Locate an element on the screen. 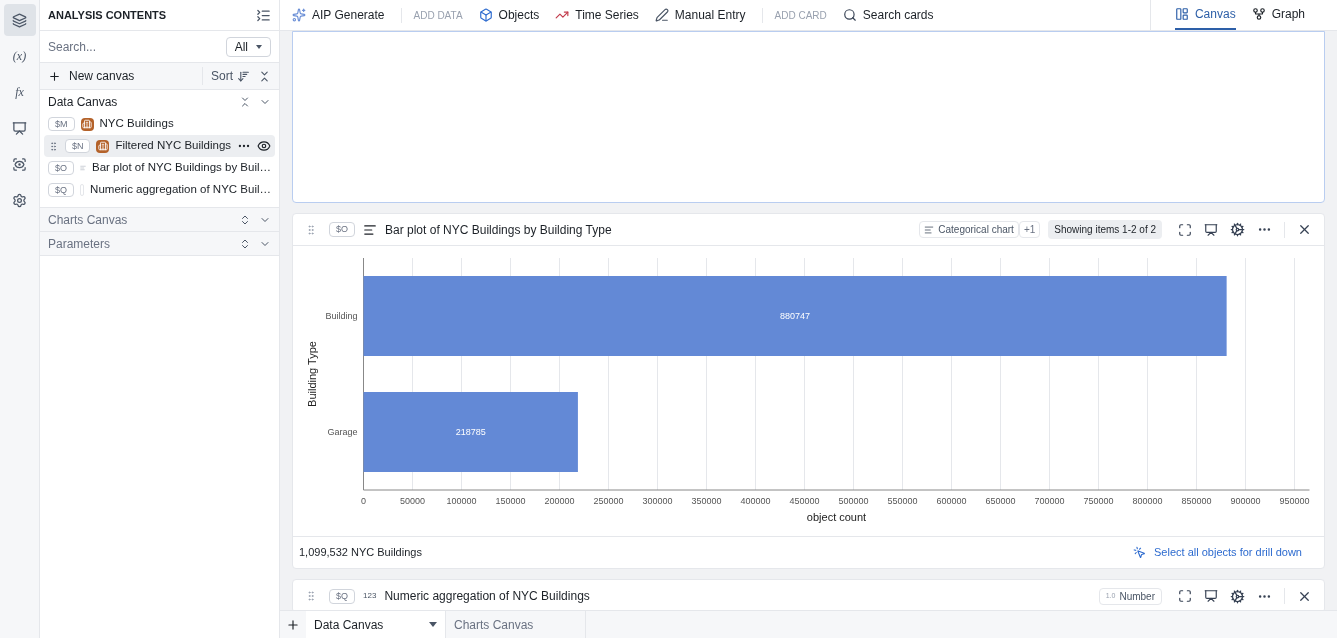 The width and height of the screenshot is (1337, 638). tick-label: 300000 is located at coordinates (657, 501).